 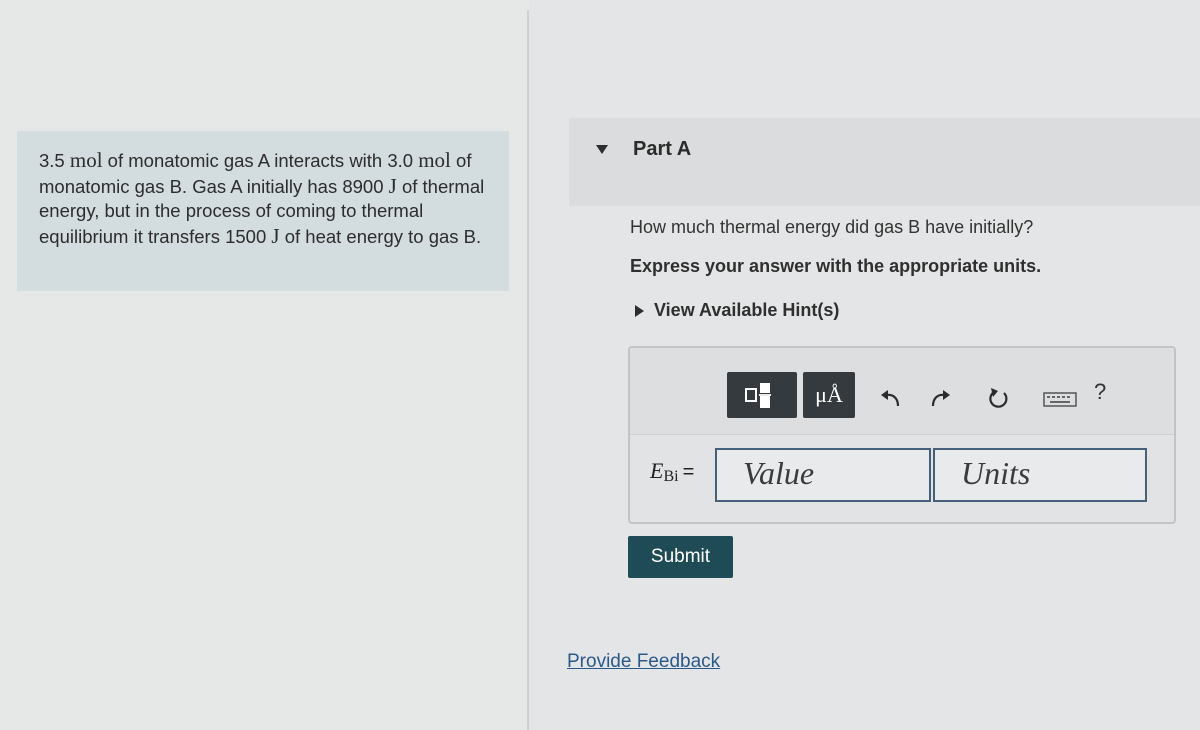 What do you see at coordinates (1040, 475) in the screenshot?
I see `units-input: Units` at bounding box center [1040, 475].